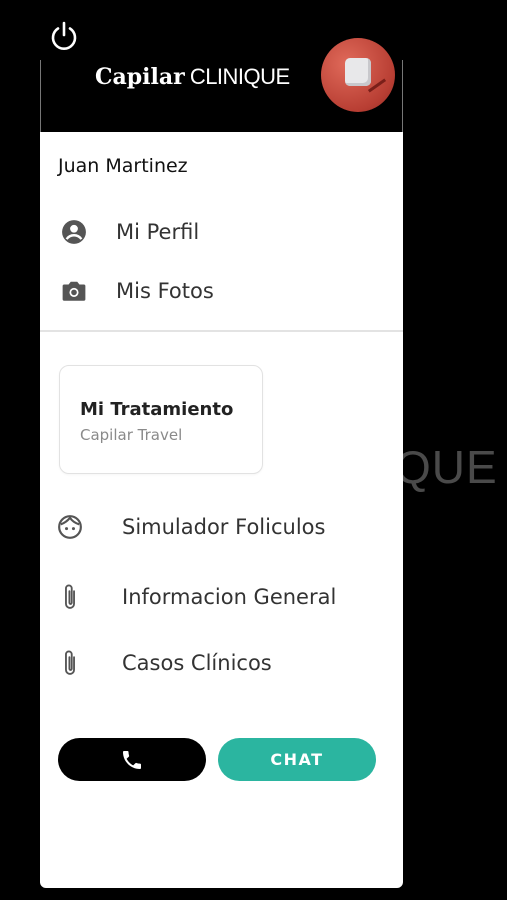 This screenshot has height=900, width=507. I want to click on brand-logo: Capilar CLINIQUE, so click(192, 77).